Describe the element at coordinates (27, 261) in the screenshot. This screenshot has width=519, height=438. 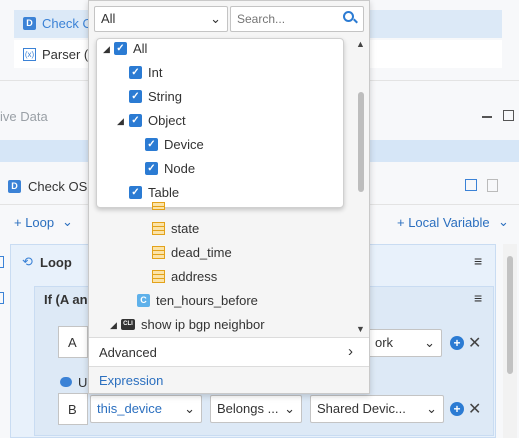
I see `loop-icon: ⟲` at that location.